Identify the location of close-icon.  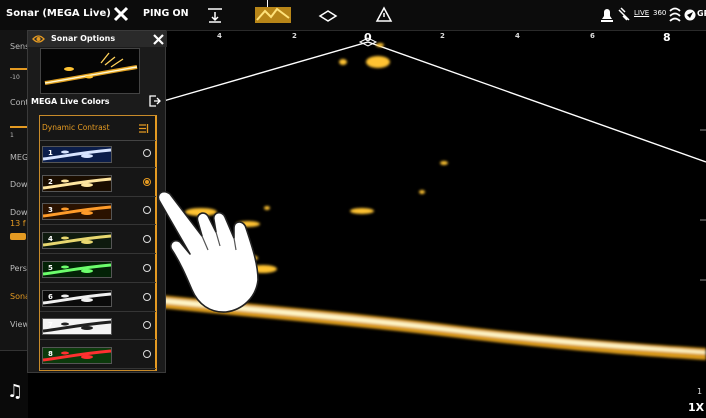
(158, 39).